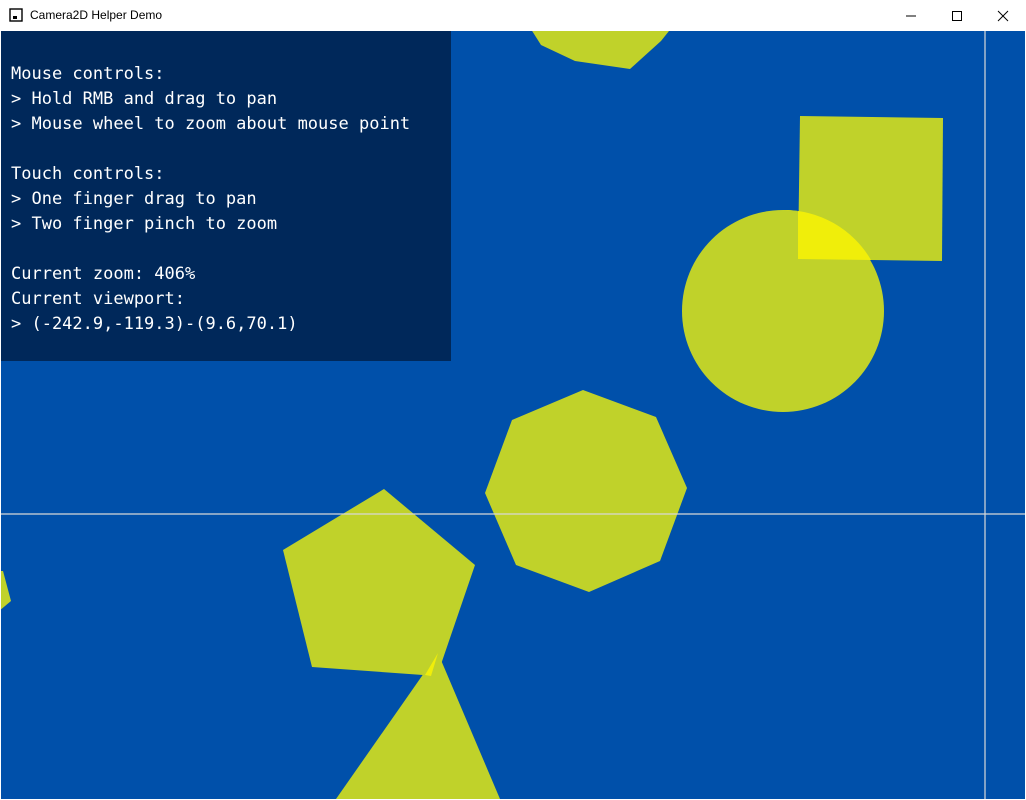 This screenshot has width=1026, height=800. I want to click on maximize-button, so click(957, 15).